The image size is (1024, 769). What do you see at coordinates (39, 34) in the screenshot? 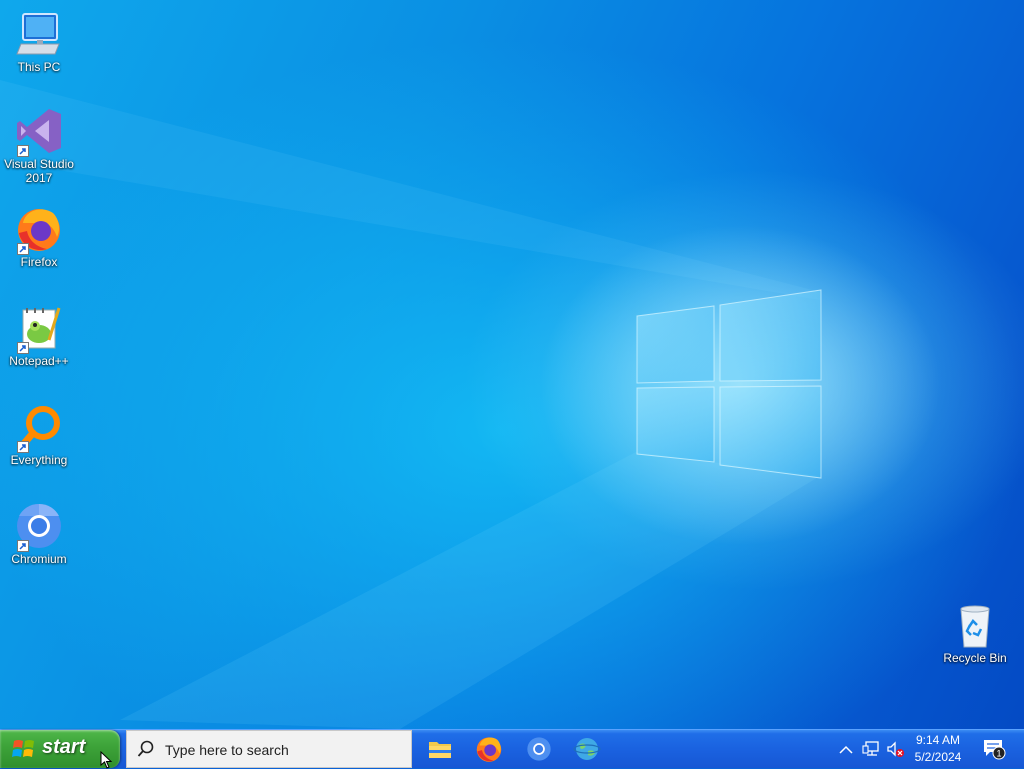
I see `computer-icon` at bounding box center [39, 34].